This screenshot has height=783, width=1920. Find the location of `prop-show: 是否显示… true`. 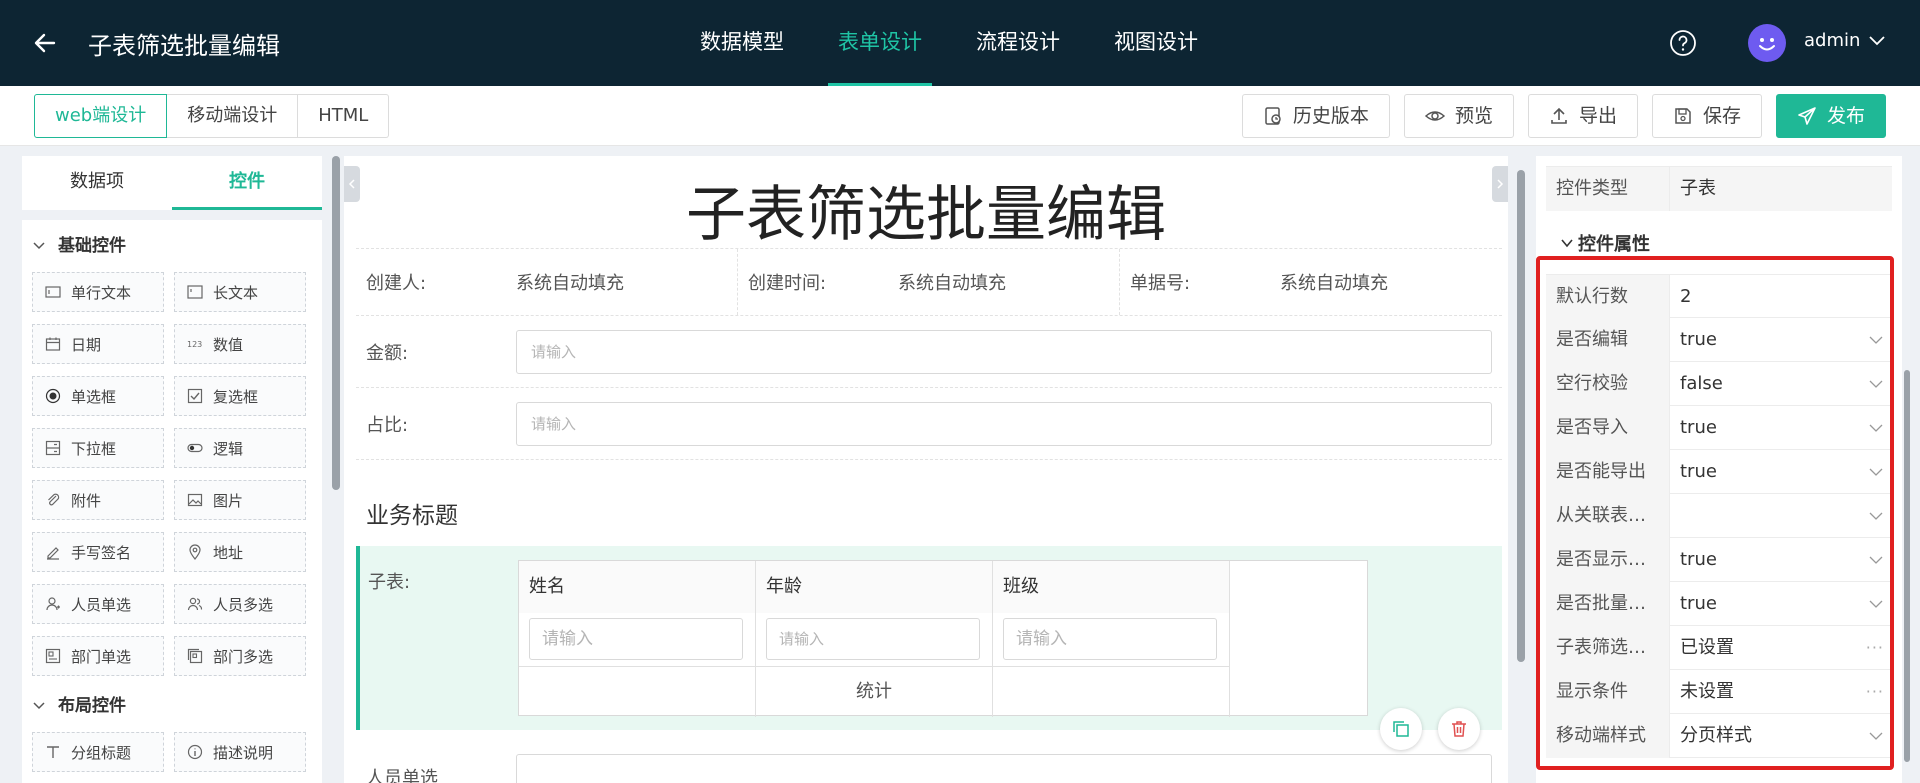

prop-show: 是否显示… true is located at coordinates (1719, 560).